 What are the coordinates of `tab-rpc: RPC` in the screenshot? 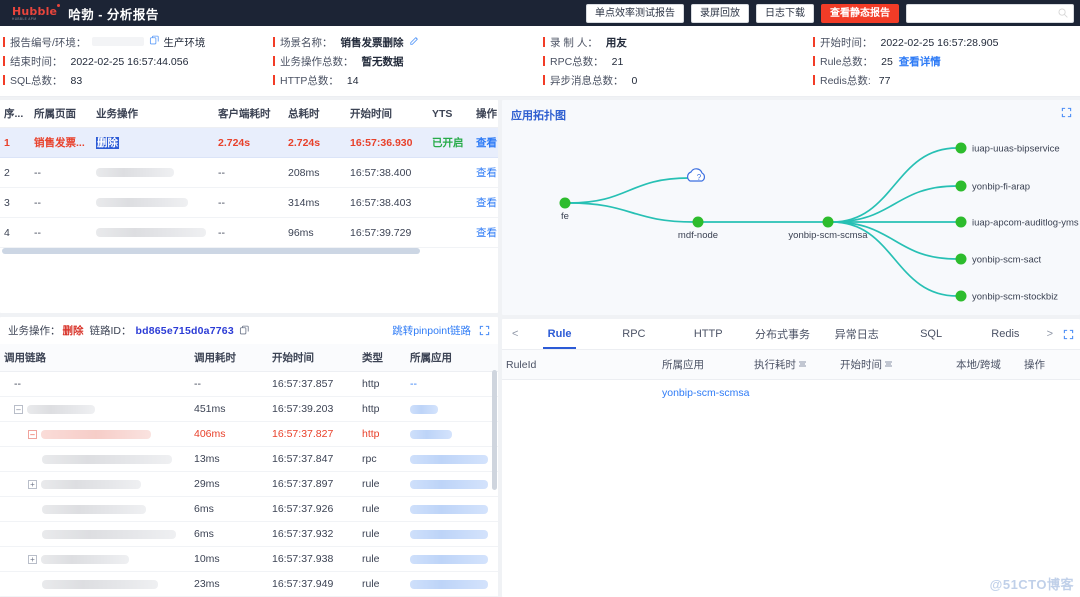 It's located at (634, 334).